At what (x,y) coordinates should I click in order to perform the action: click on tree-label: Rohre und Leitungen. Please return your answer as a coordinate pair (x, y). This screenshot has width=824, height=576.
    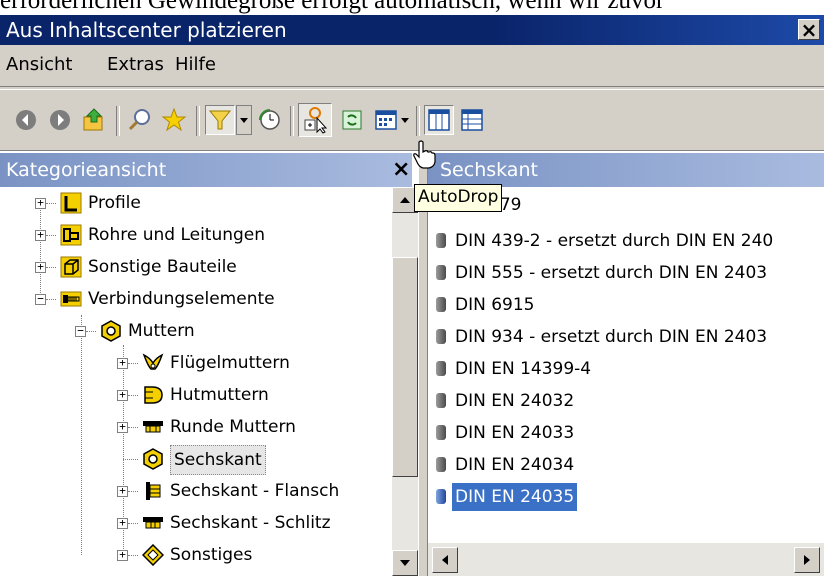
    Looking at the image, I should click on (177, 235).